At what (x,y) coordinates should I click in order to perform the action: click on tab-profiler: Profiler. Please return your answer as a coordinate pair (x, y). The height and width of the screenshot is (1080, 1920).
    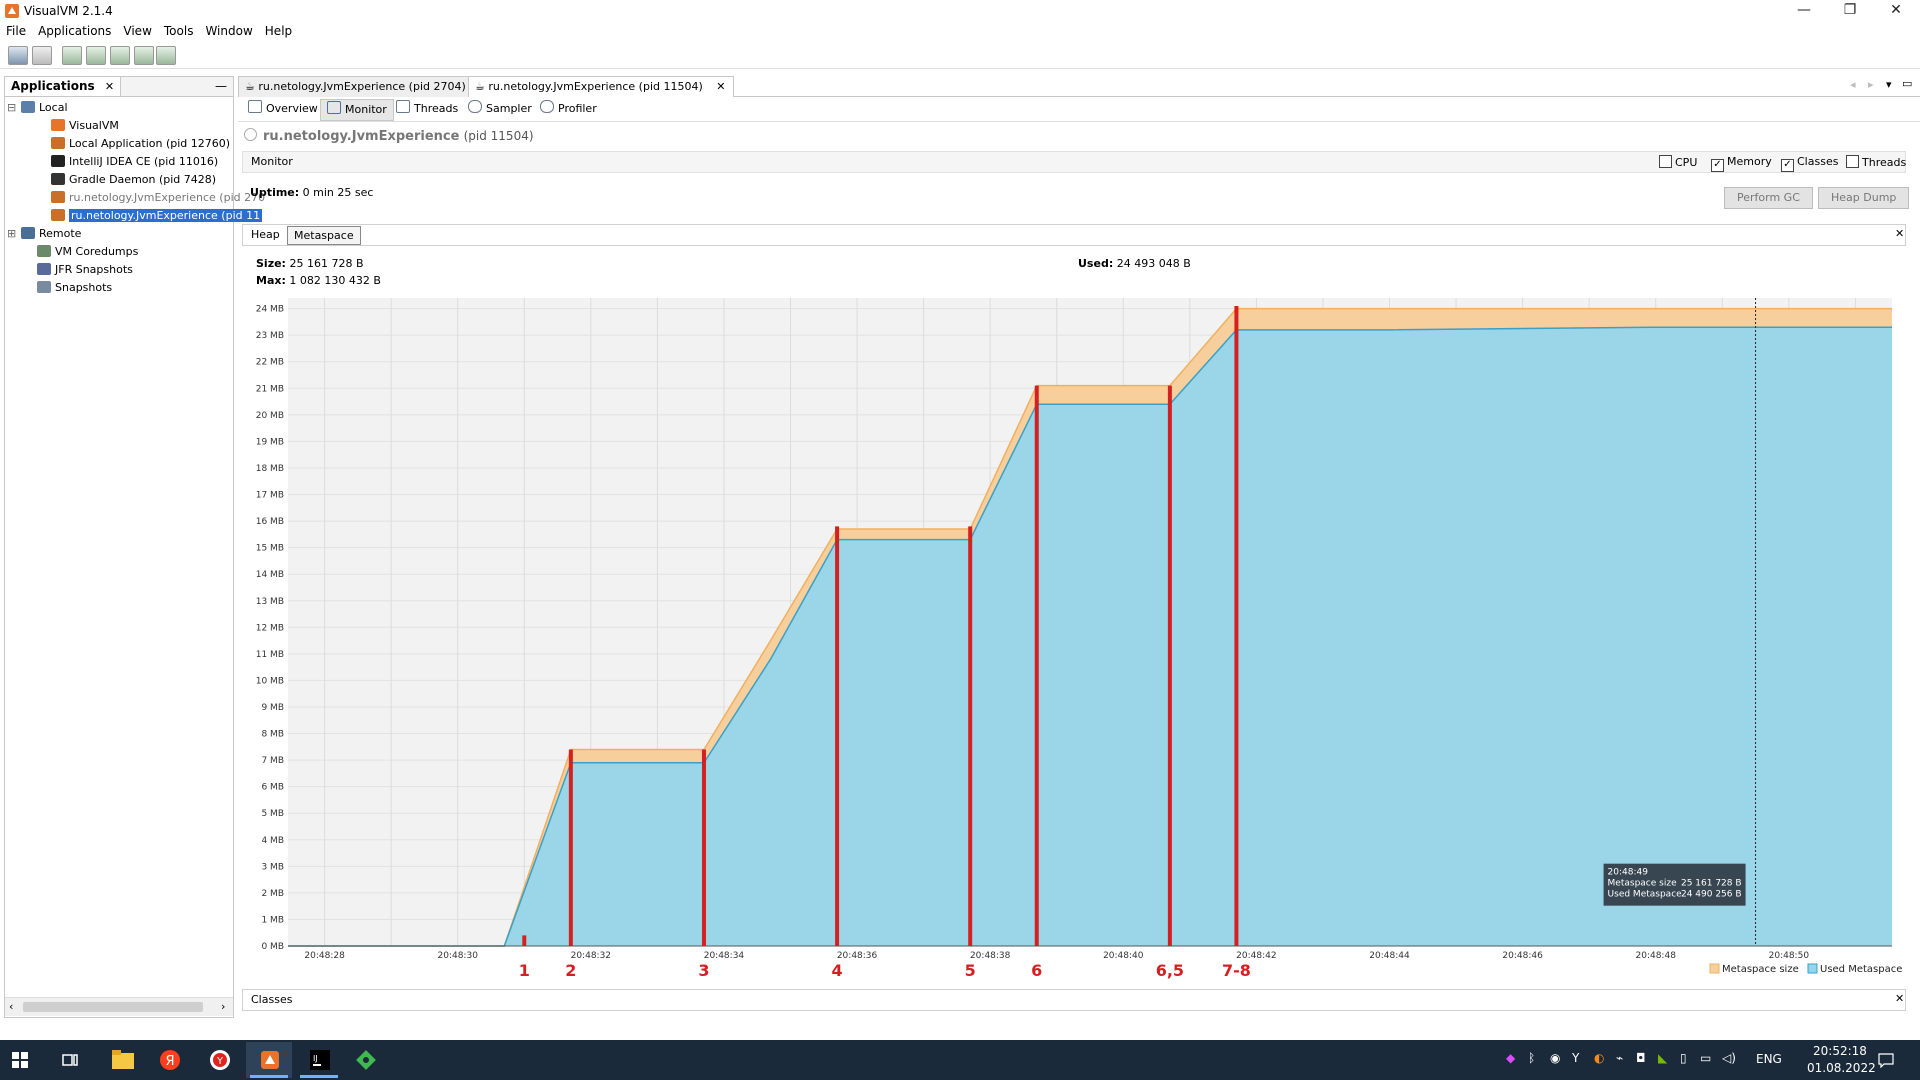
    Looking at the image, I should click on (568, 109).